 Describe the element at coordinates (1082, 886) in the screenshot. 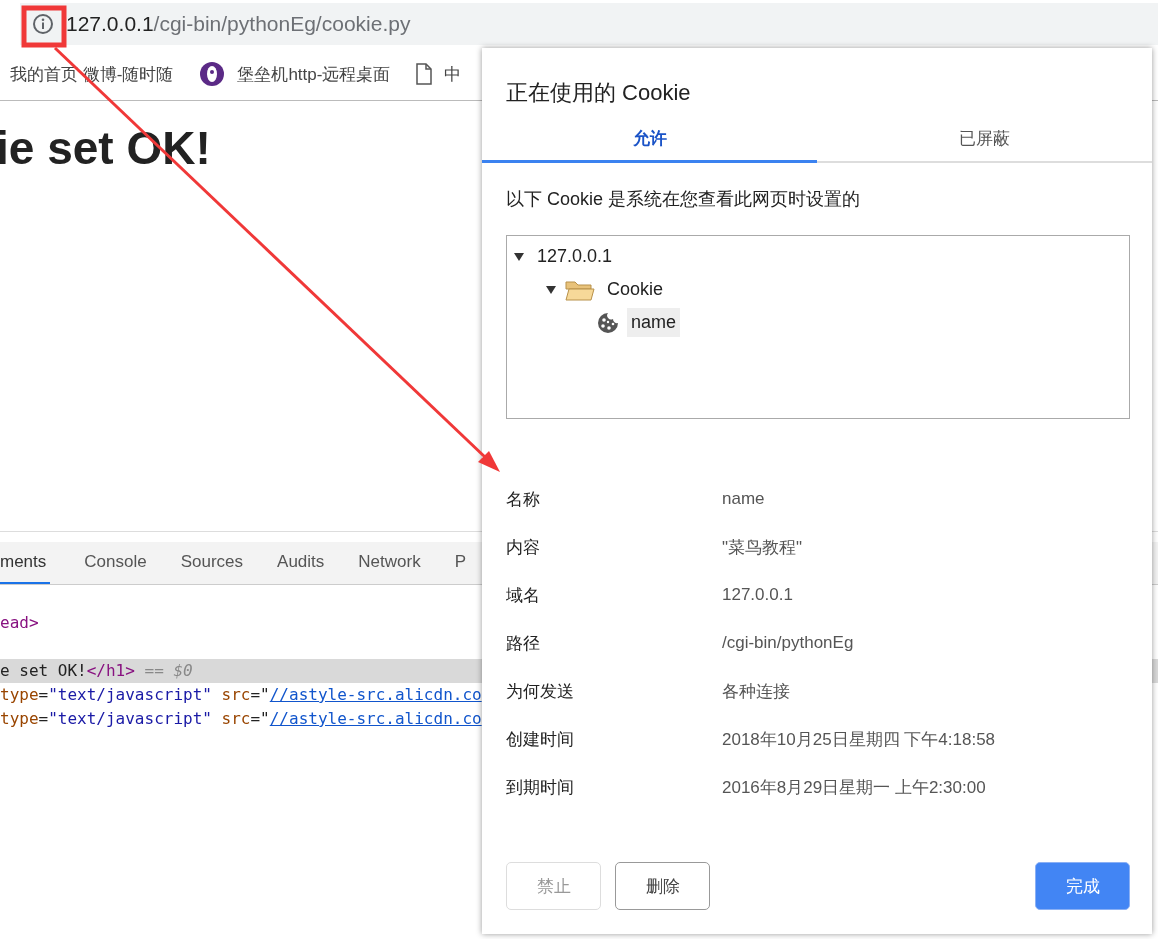

I see `dialog-button: 完成` at that location.